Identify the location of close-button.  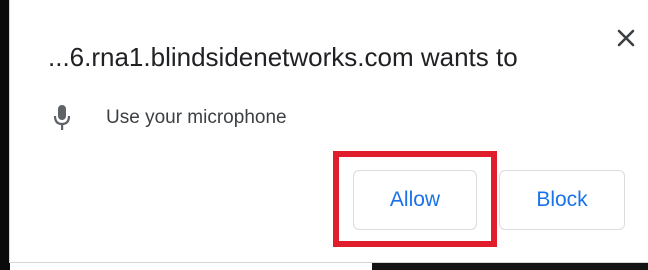
(626, 38).